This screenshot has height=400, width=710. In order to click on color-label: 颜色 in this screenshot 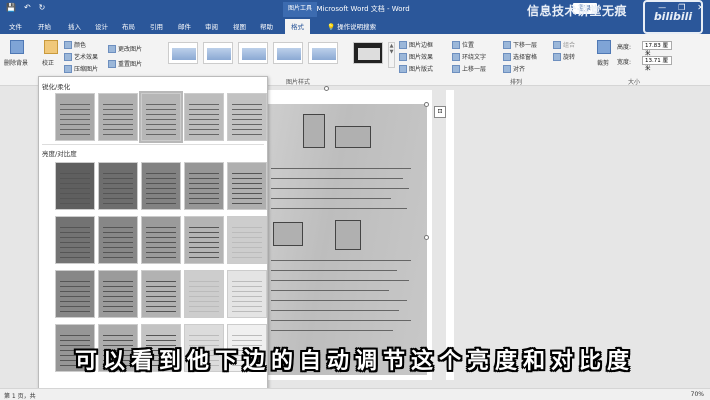, I will do `click(80, 45)`.